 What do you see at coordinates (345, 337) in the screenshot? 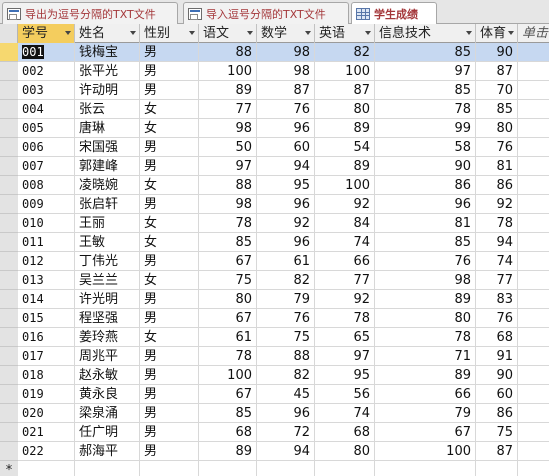
I see `cell-english: 65` at bounding box center [345, 337].